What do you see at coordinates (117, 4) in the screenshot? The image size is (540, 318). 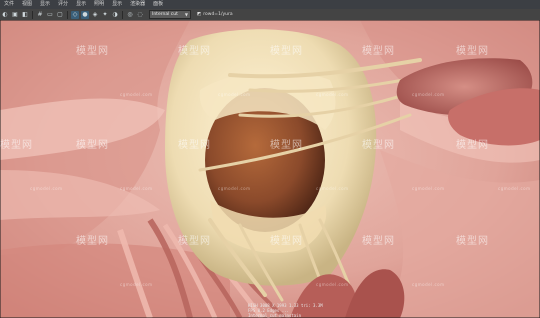 I see `menu-show-2: 显示` at bounding box center [117, 4].